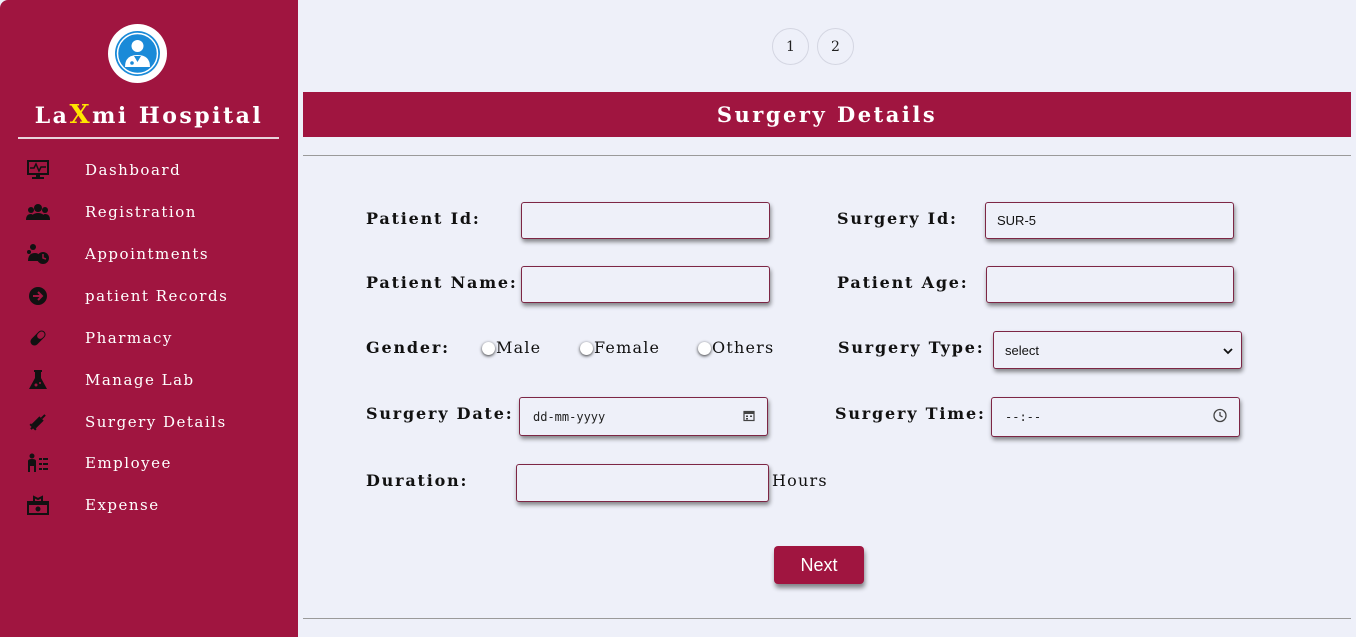  I want to click on surgery-type-select: select, so click(1117, 350).